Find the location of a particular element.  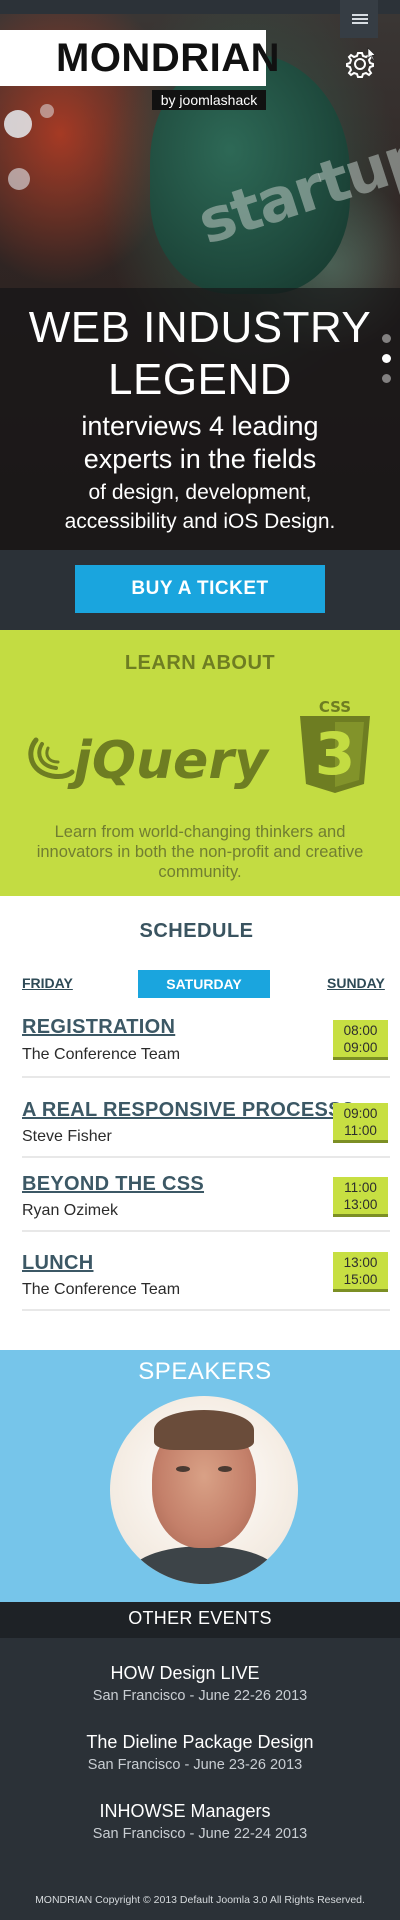

session-time: 13:00 15:00 is located at coordinates (360, 1272).